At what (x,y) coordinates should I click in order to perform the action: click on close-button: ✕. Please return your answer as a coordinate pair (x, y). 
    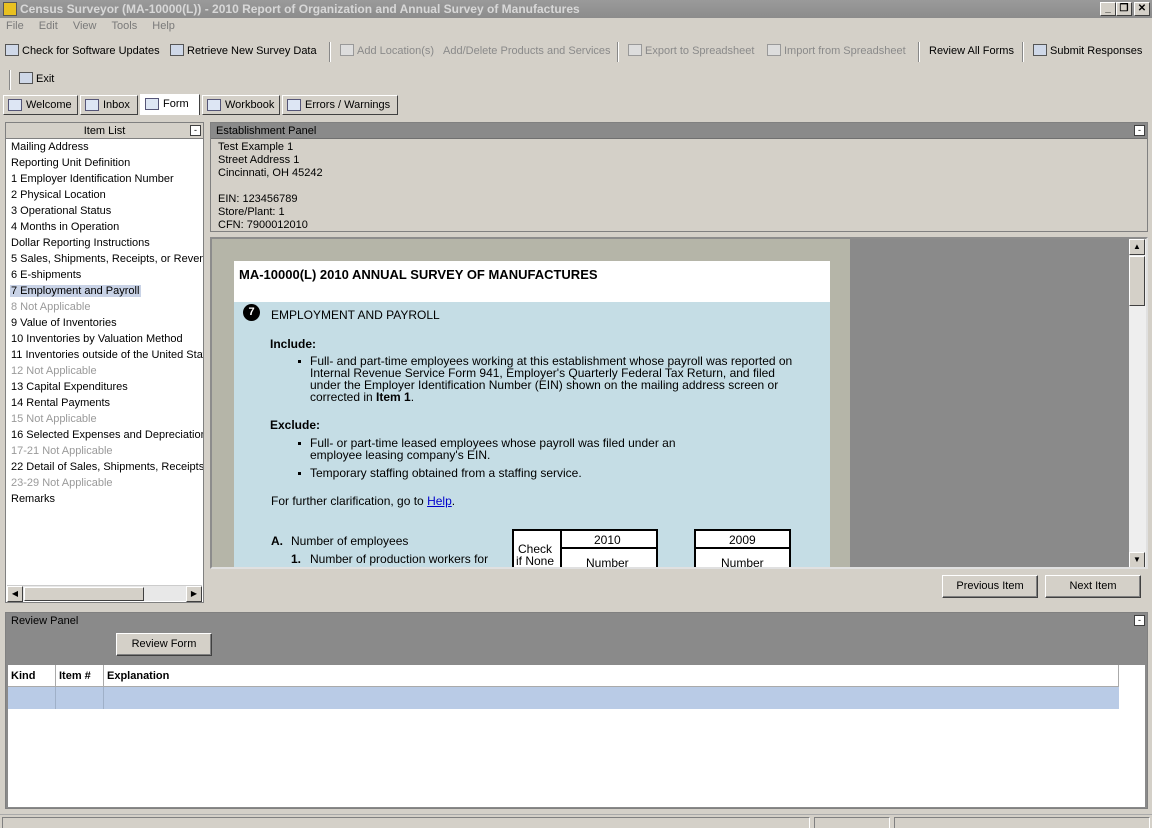
    Looking at the image, I should click on (1142, 9).